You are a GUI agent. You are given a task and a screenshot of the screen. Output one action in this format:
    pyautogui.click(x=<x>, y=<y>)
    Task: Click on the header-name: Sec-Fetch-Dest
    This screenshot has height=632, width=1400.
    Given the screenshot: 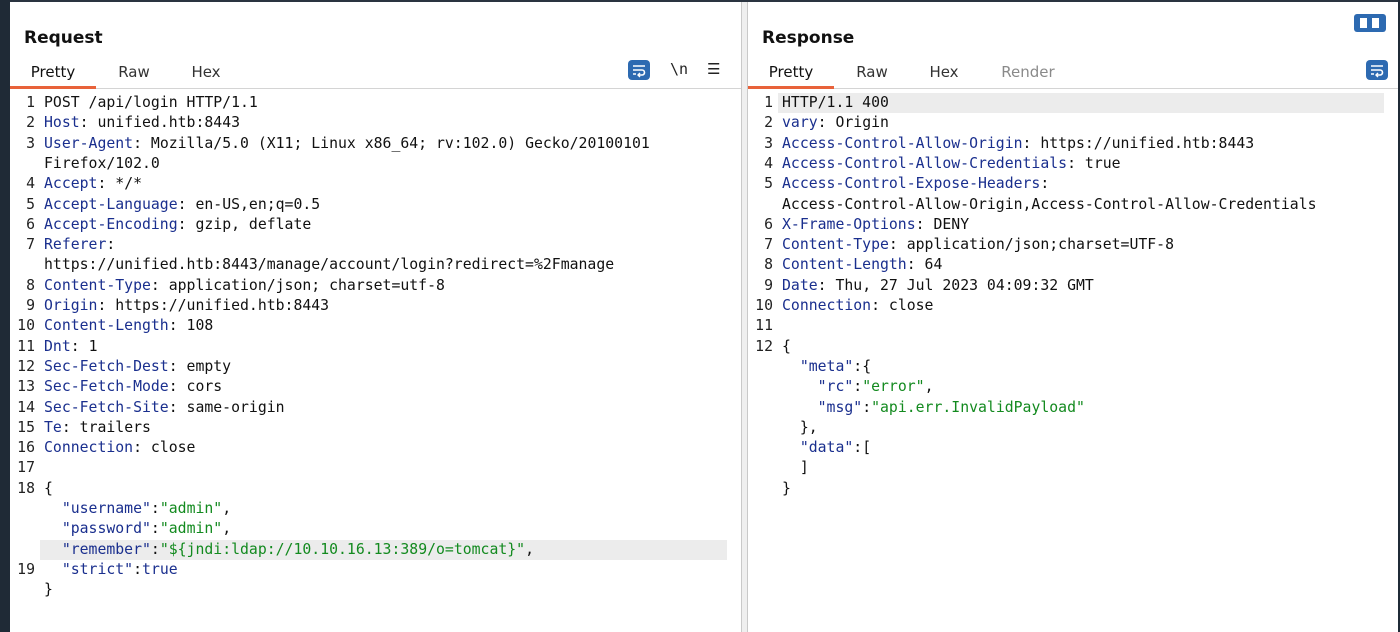 What is the action you would take?
    pyautogui.click(x=106, y=366)
    